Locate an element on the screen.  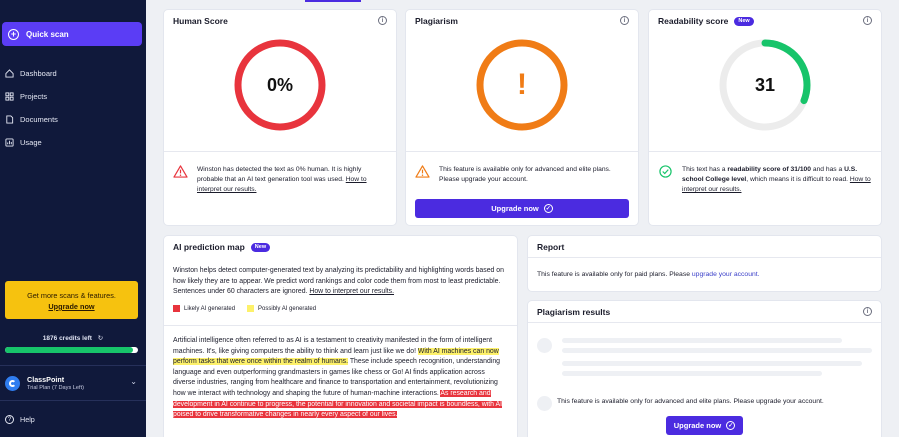
sidebar-item-usage: Usage is located at coordinates (23, 142).